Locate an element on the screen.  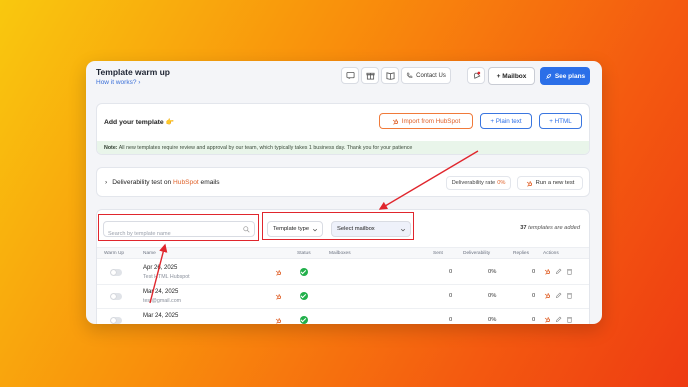
deliverability-rate: Deliverability rate 0% is located at coordinates (478, 183).